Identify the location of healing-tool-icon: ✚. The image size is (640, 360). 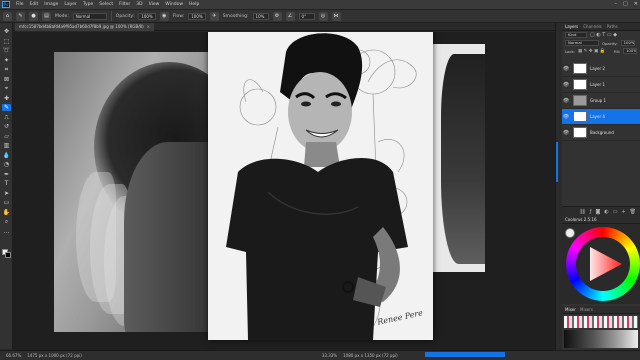
(6, 98).